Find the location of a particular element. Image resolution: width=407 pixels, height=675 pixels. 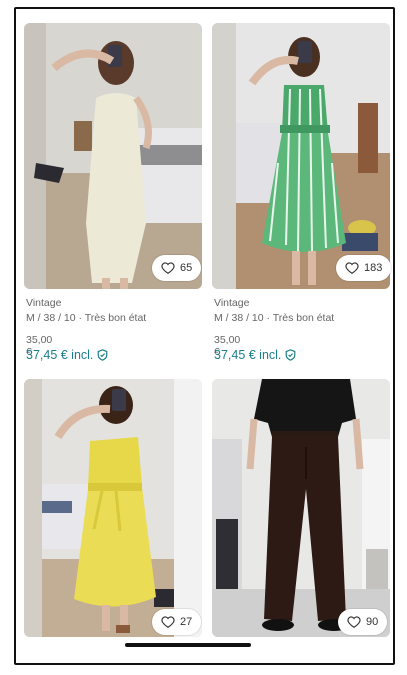

favorite-count: 65 is located at coordinates (186, 268).